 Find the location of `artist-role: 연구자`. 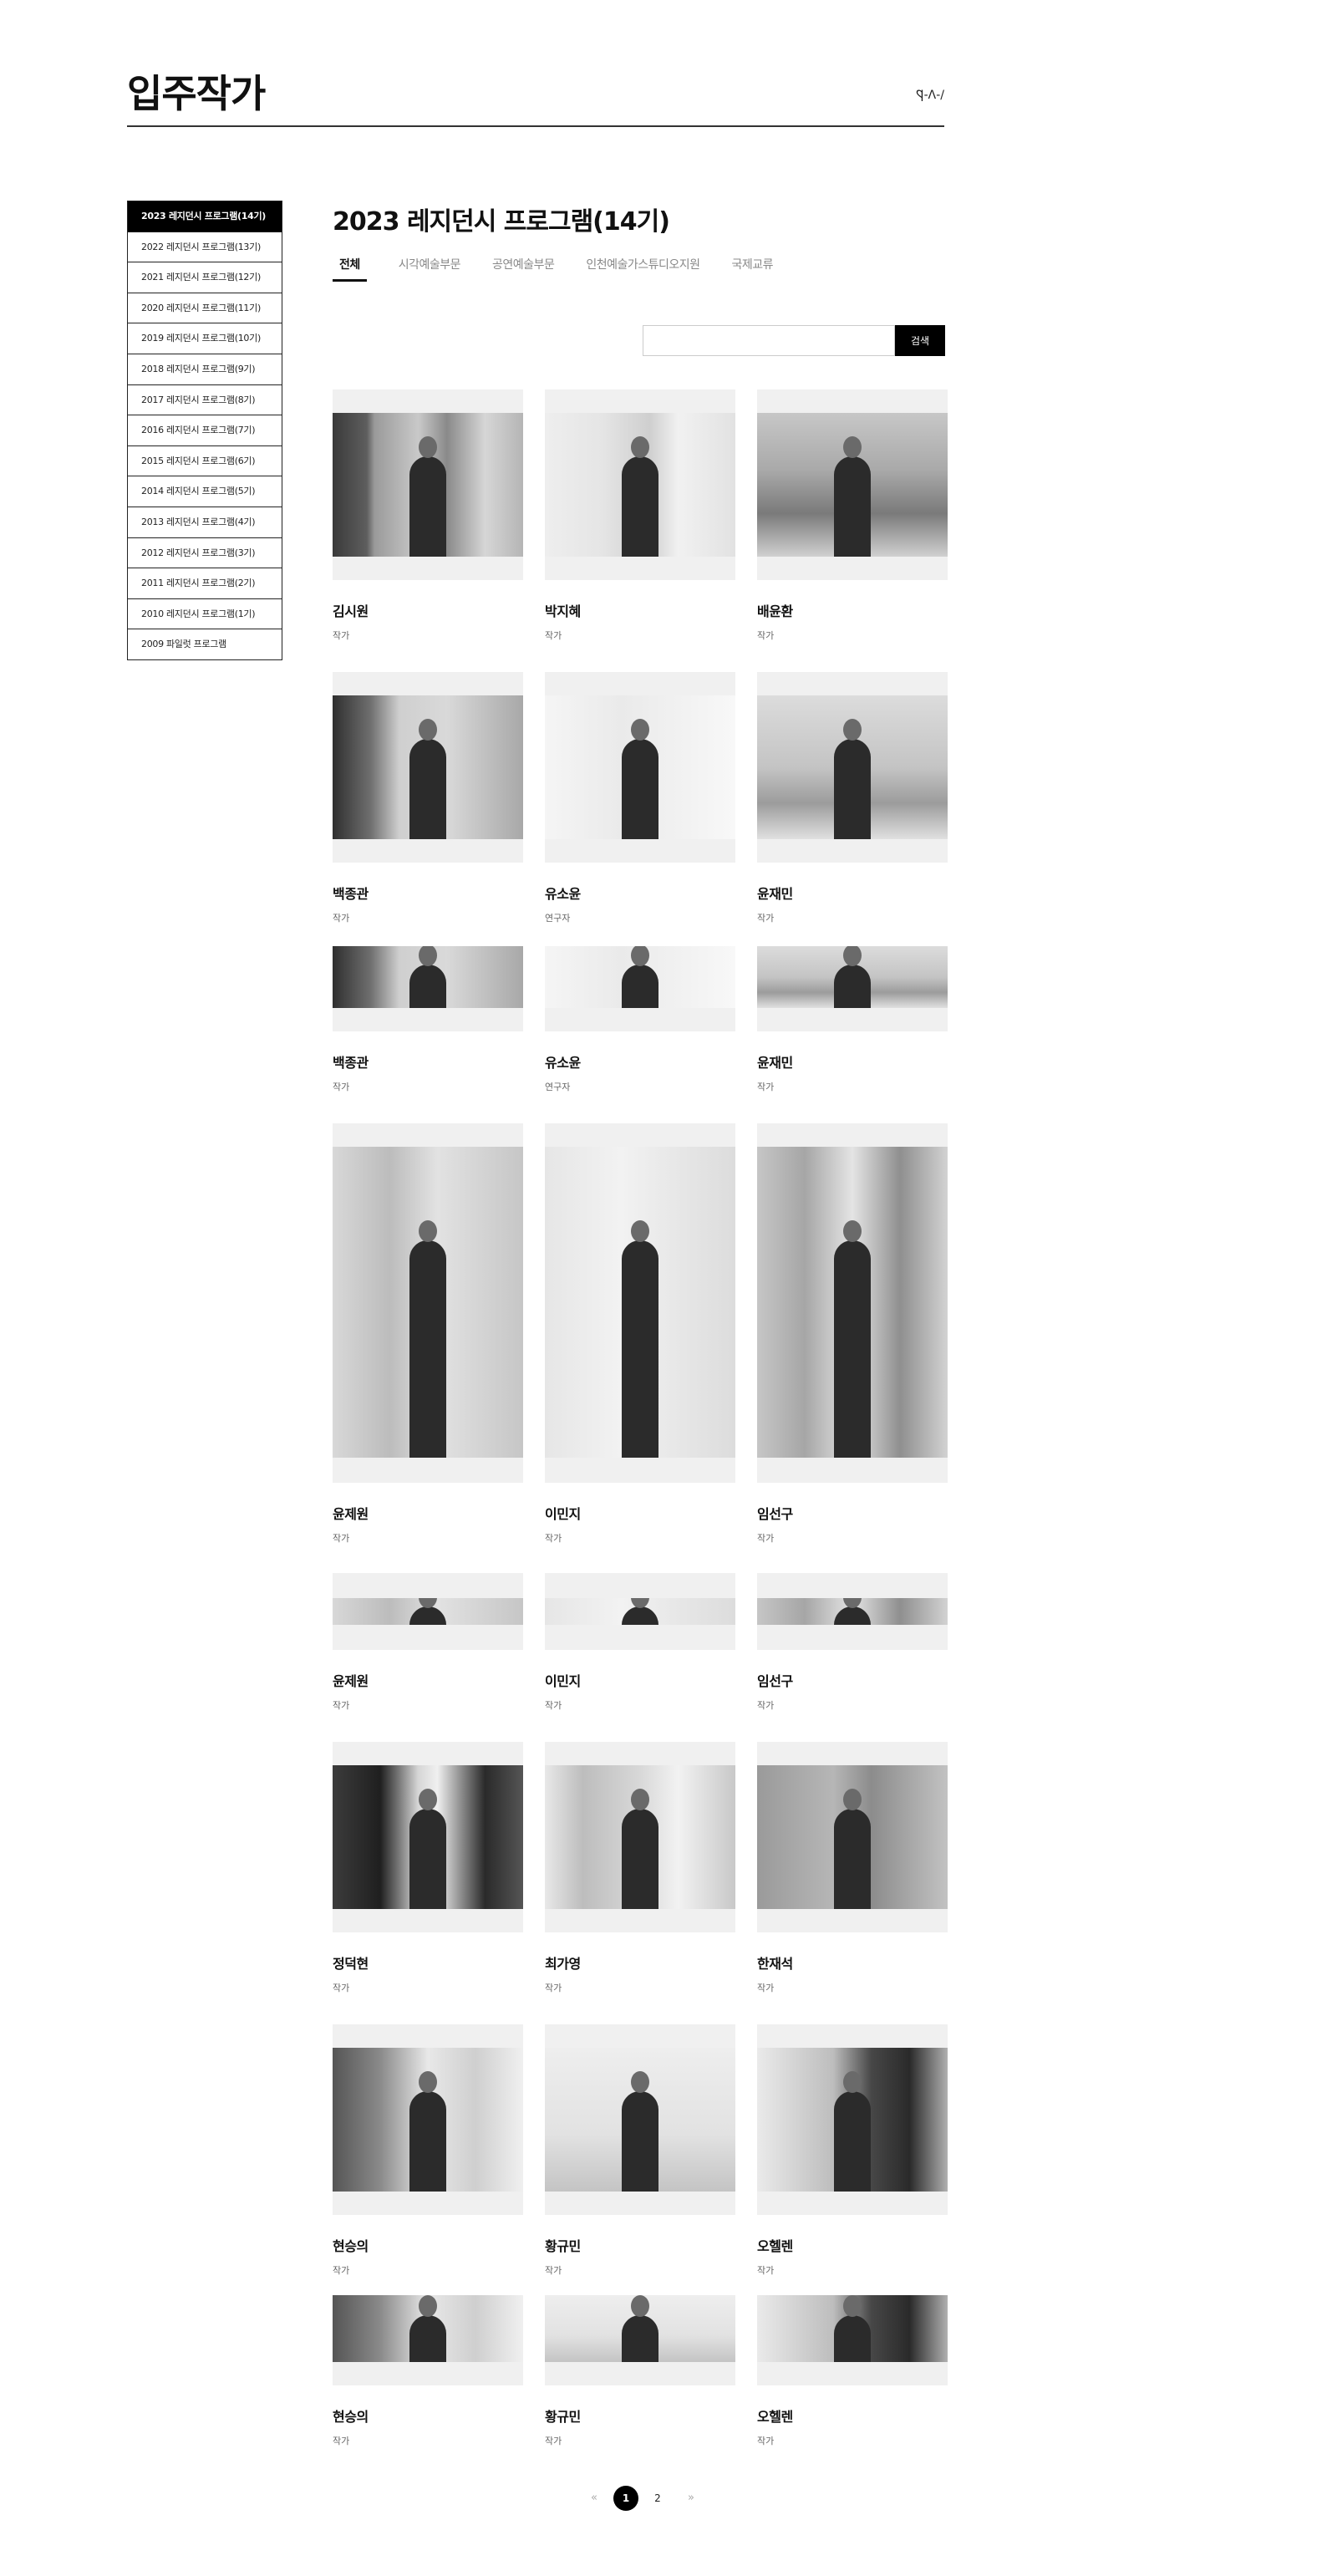

artist-role: 연구자 is located at coordinates (558, 918).